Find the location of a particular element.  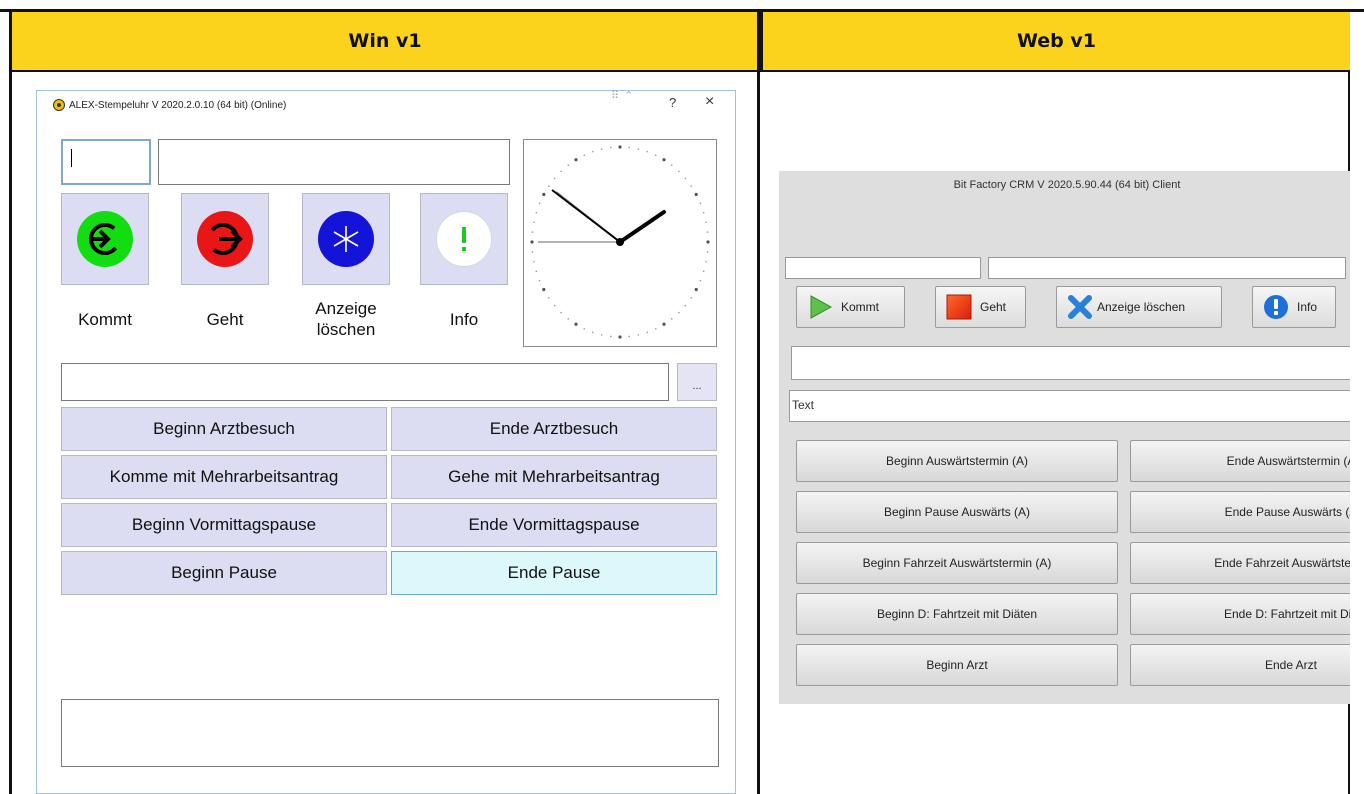

web-info-button: Info is located at coordinates (1294, 307).